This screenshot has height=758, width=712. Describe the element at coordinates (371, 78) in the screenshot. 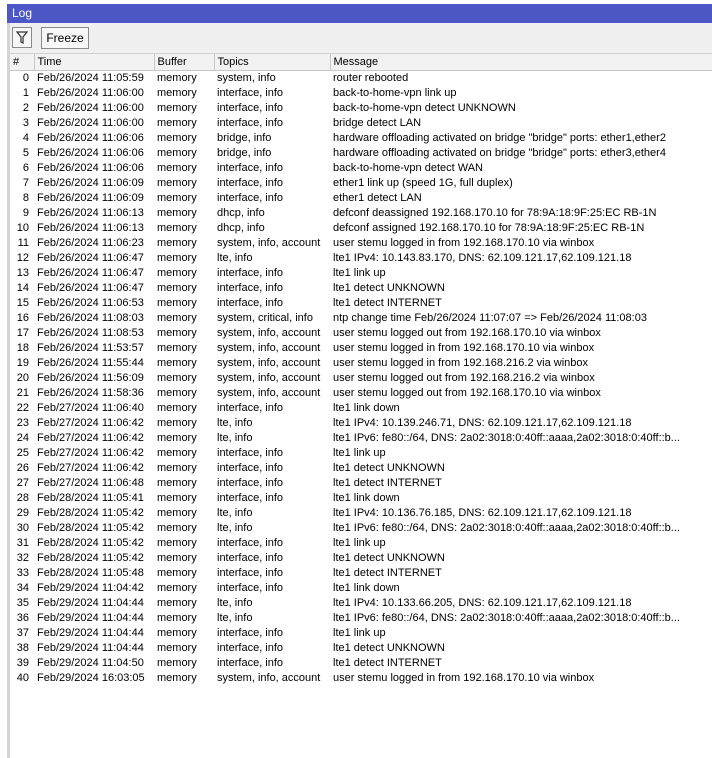

I see `cell-message: router rebooted` at that location.